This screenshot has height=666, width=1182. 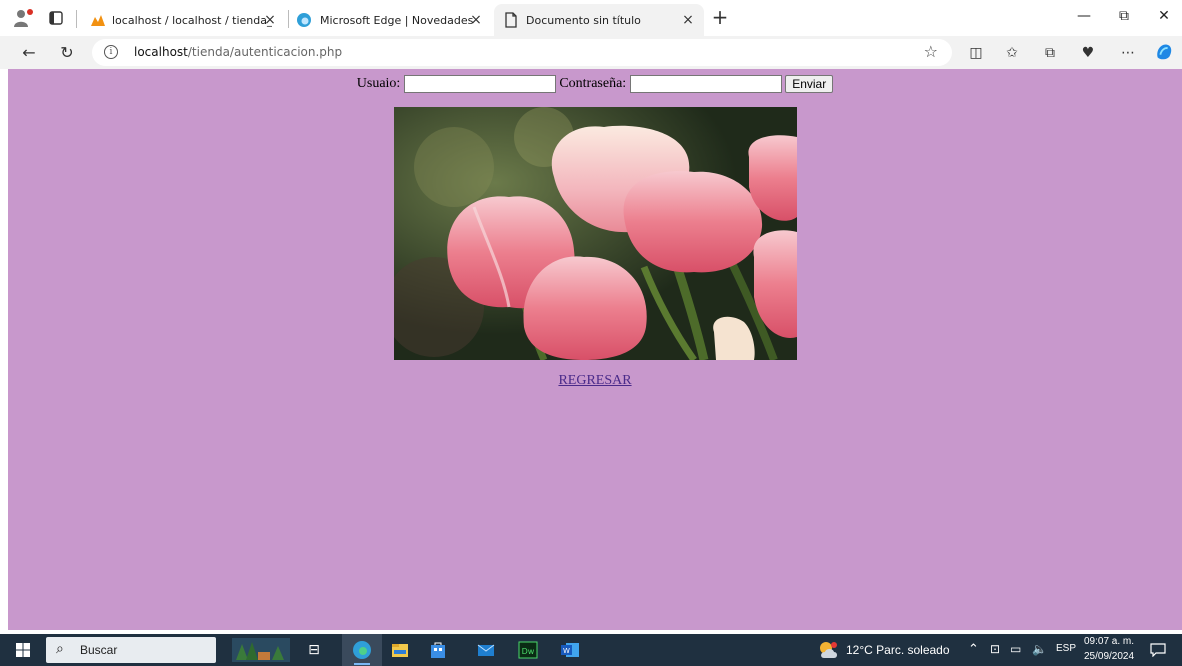 I want to click on clock-date: 25/09/2024, so click(x=1109, y=656).